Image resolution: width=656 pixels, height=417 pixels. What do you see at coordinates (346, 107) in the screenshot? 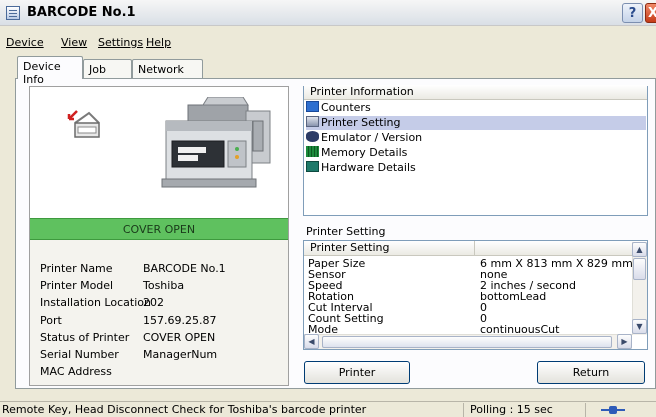
I see `tree-item-counters-label: Counters` at bounding box center [346, 107].